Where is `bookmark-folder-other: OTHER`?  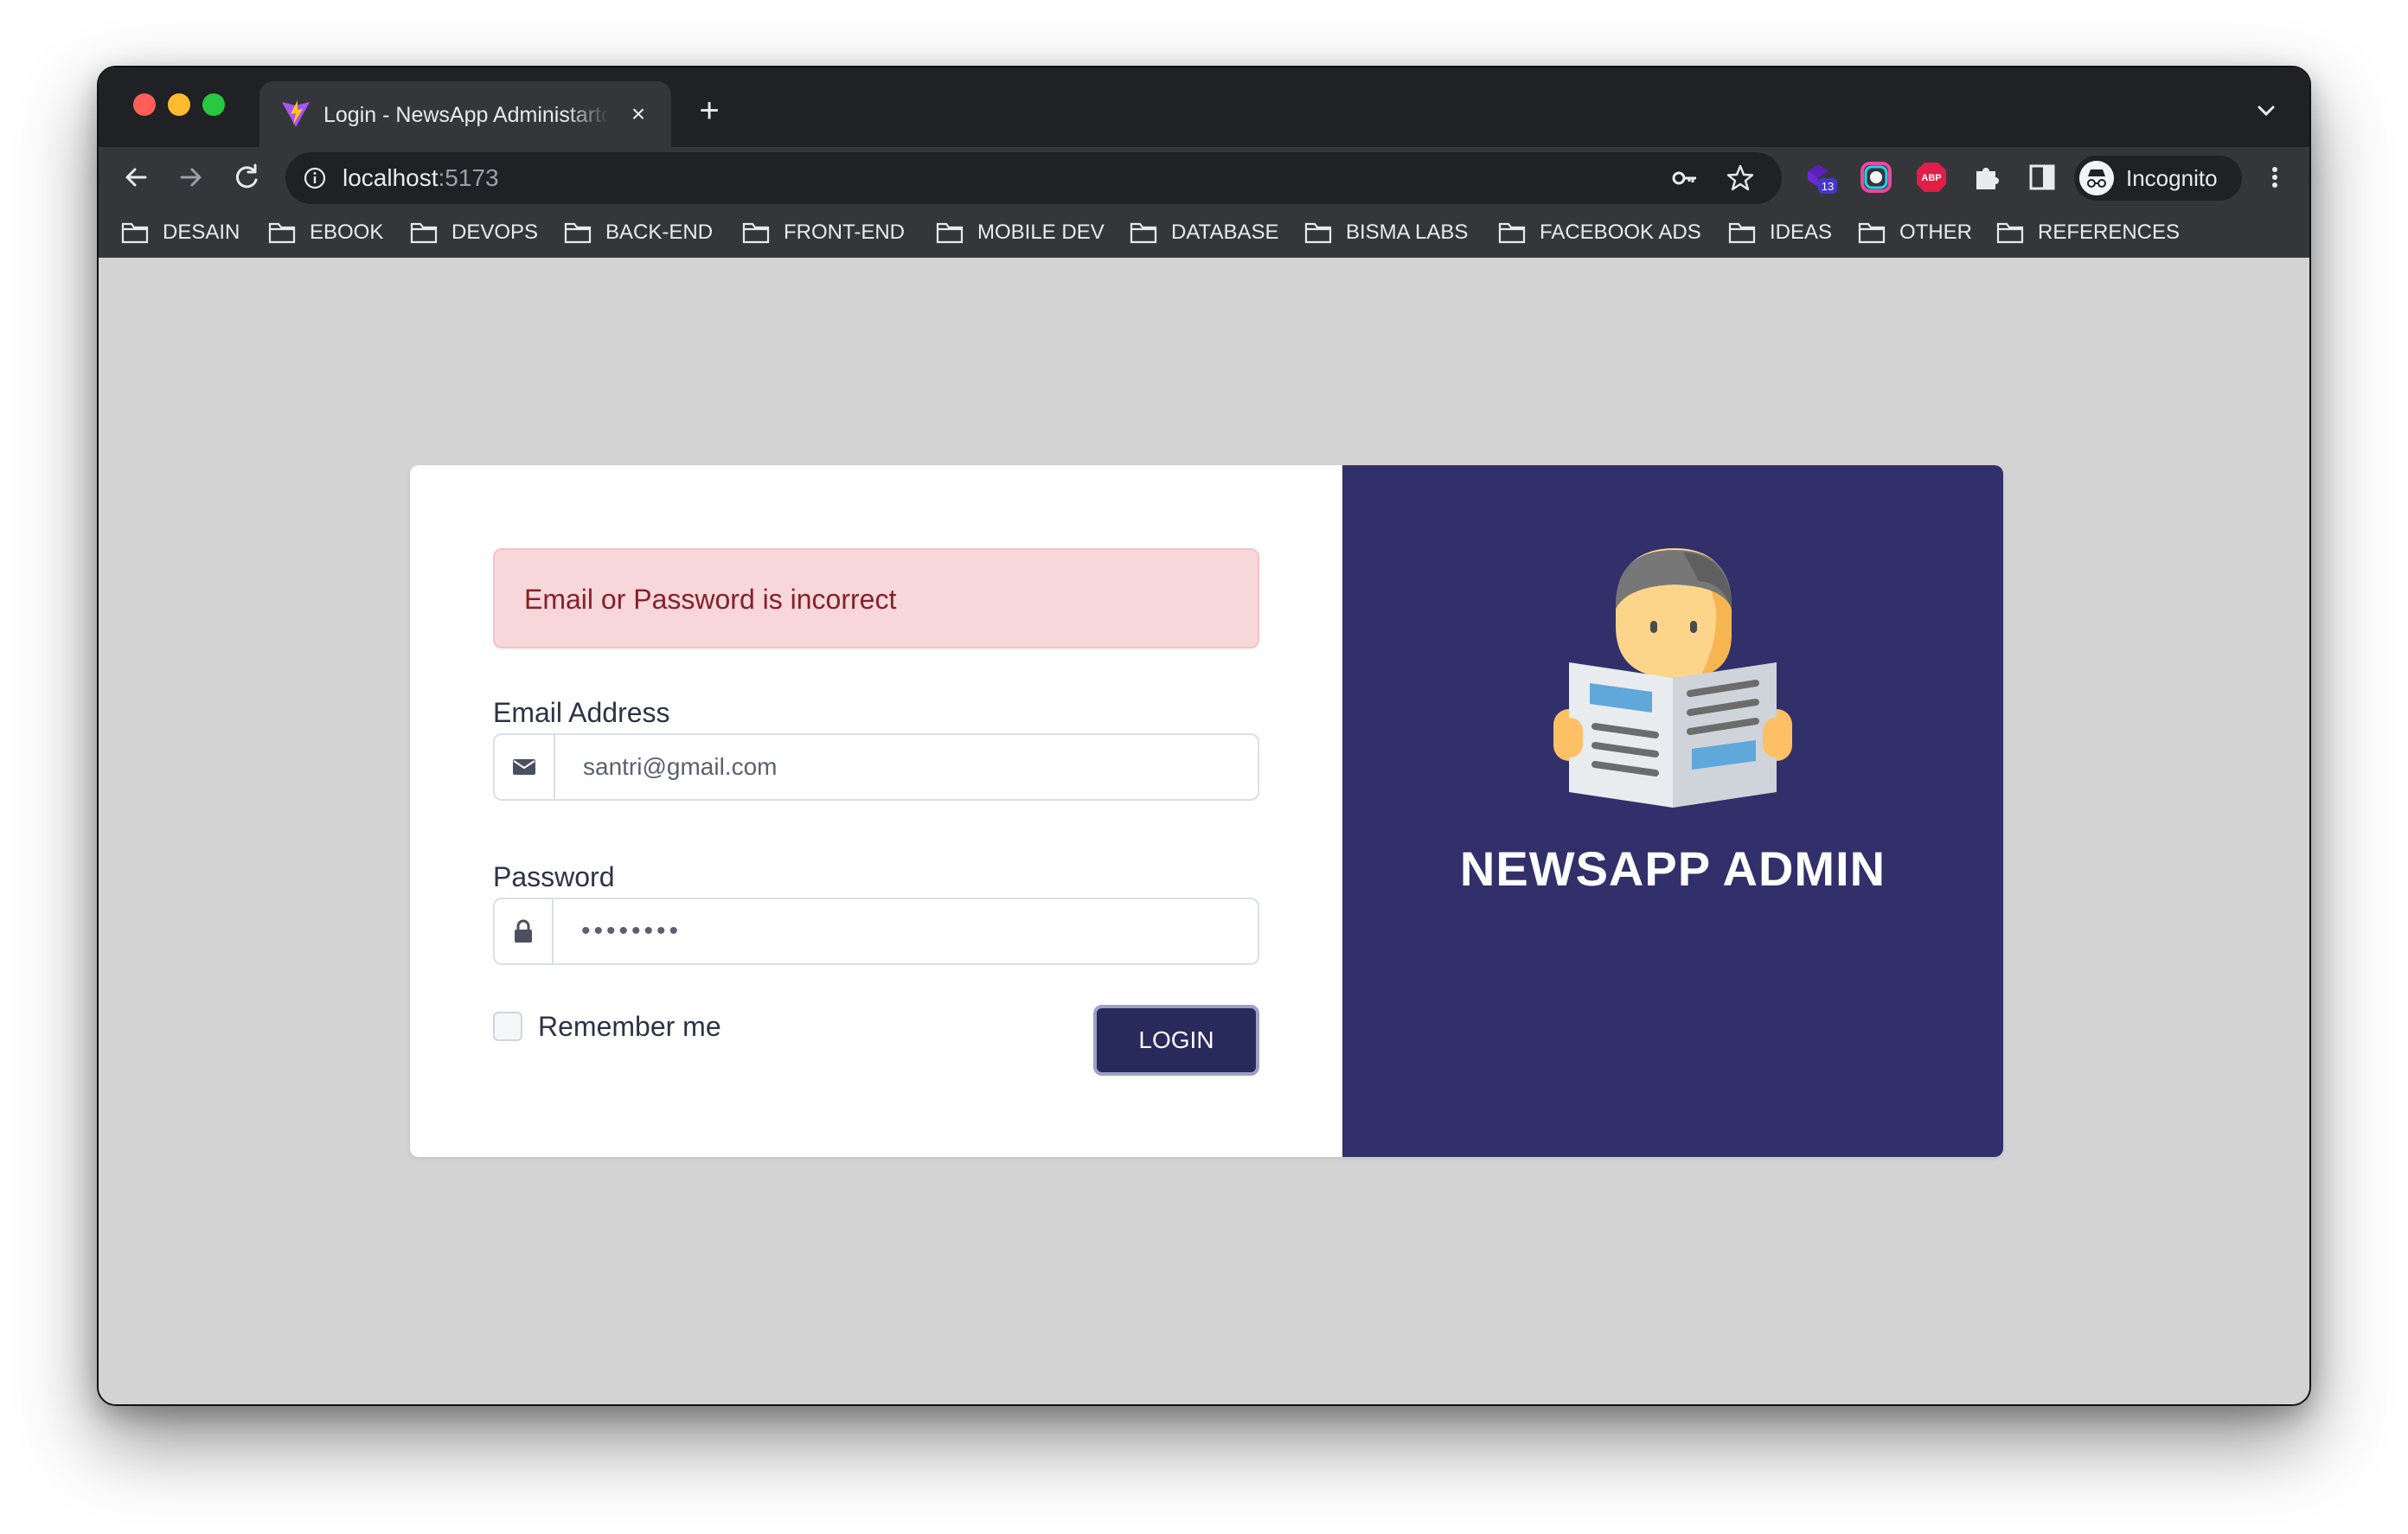
bookmark-folder-other: OTHER is located at coordinates (1915, 232).